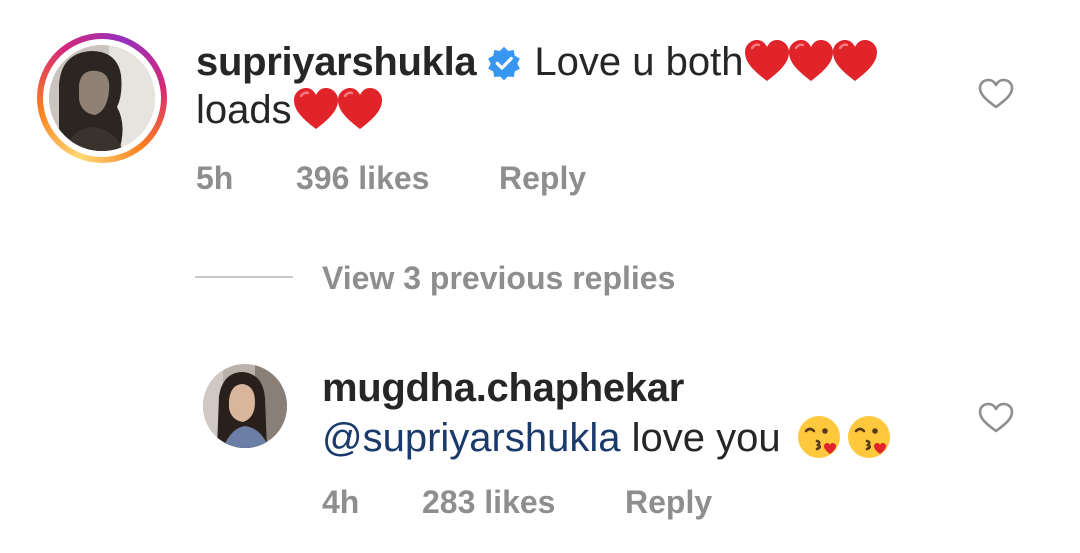 This screenshot has height=553, width=1080. I want to click on reply-body: @supriyarshukla love you, so click(607, 438).